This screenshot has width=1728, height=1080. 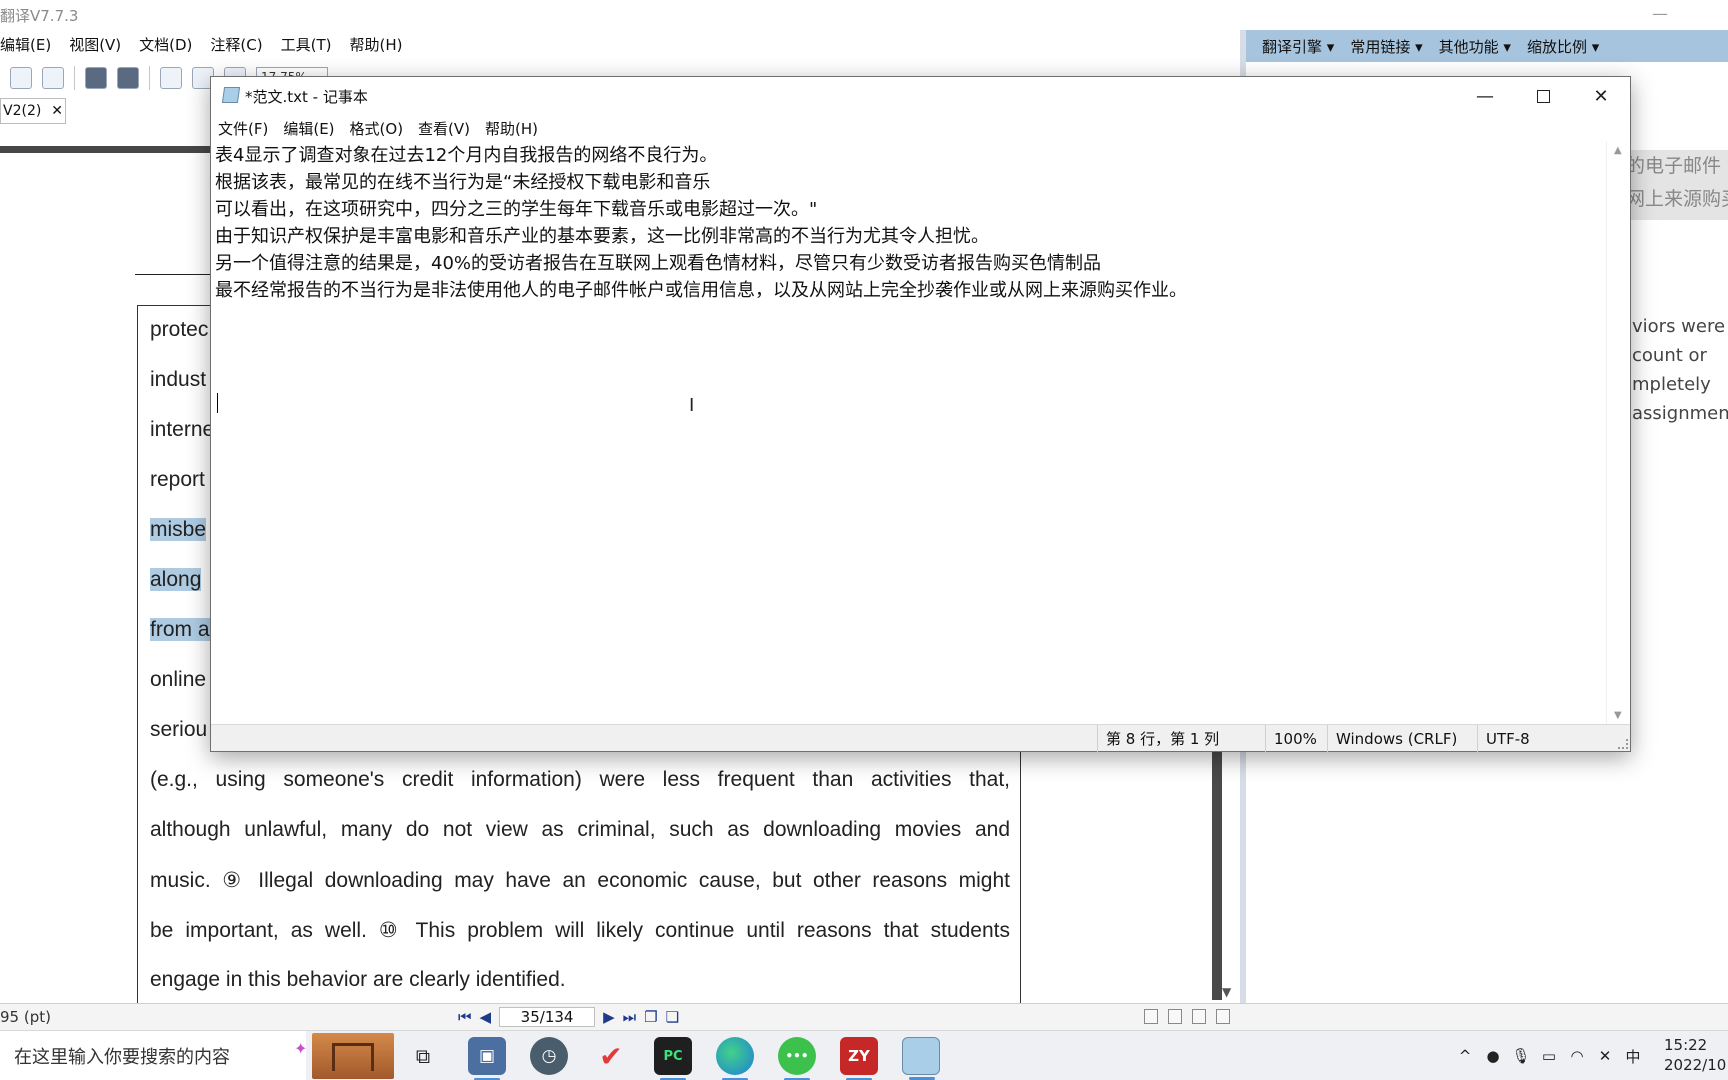 What do you see at coordinates (21, 78) in the screenshot?
I see `save-icon` at bounding box center [21, 78].